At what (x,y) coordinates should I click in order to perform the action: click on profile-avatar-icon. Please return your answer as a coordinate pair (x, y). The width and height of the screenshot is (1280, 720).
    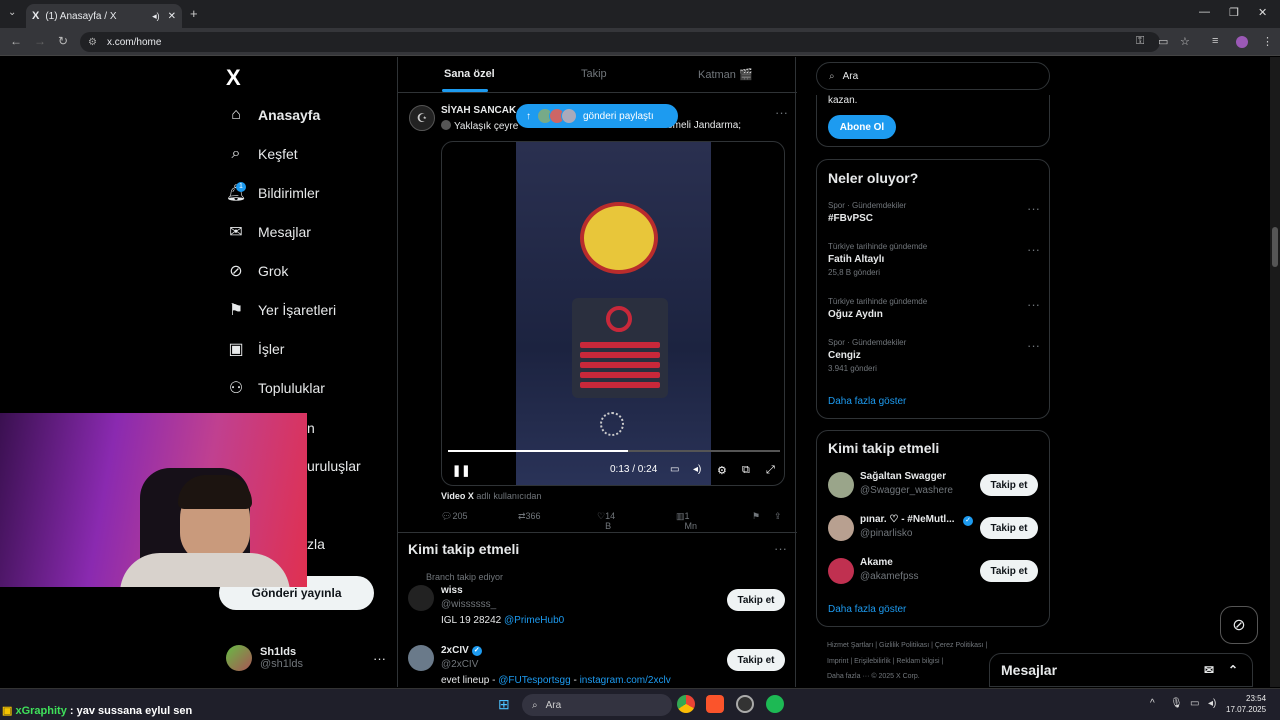
    Looking at the image, I should click on (1242, 42).